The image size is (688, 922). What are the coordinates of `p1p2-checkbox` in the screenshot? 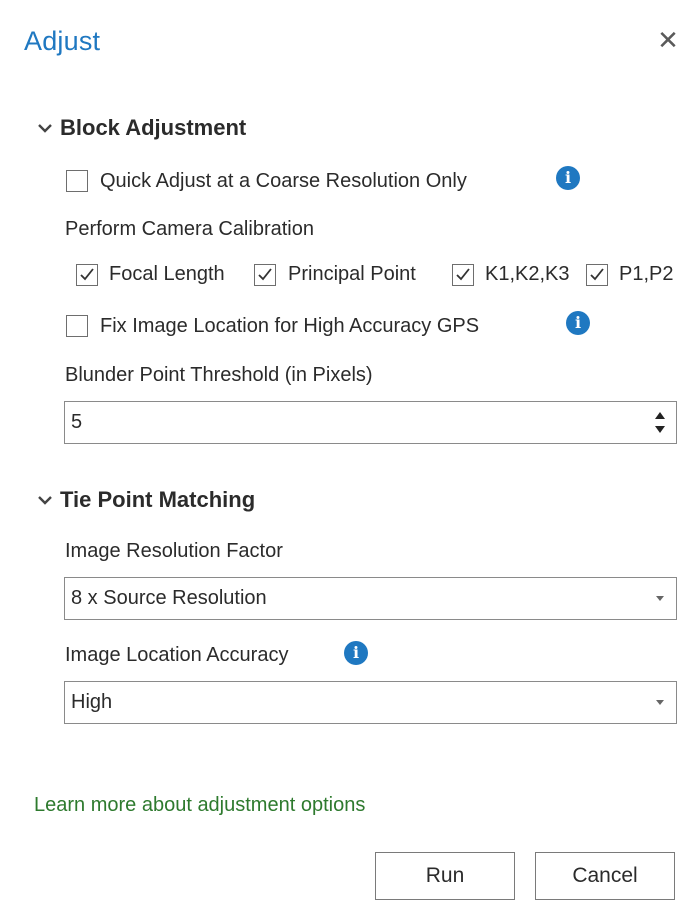 It's located at (597, 275).